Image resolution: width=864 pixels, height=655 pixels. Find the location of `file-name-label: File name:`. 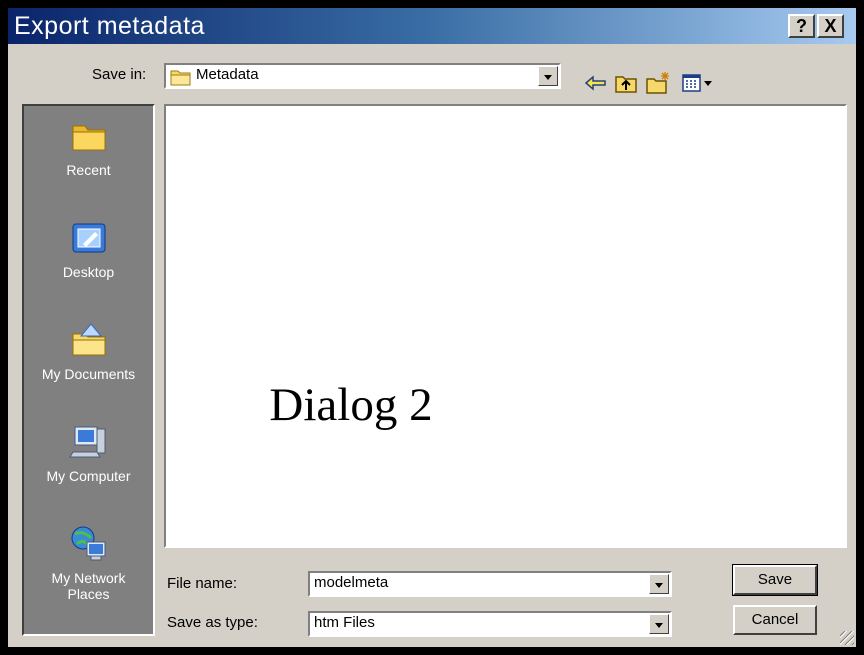

file-name-label: File name: is located at coordinates (202, 583).